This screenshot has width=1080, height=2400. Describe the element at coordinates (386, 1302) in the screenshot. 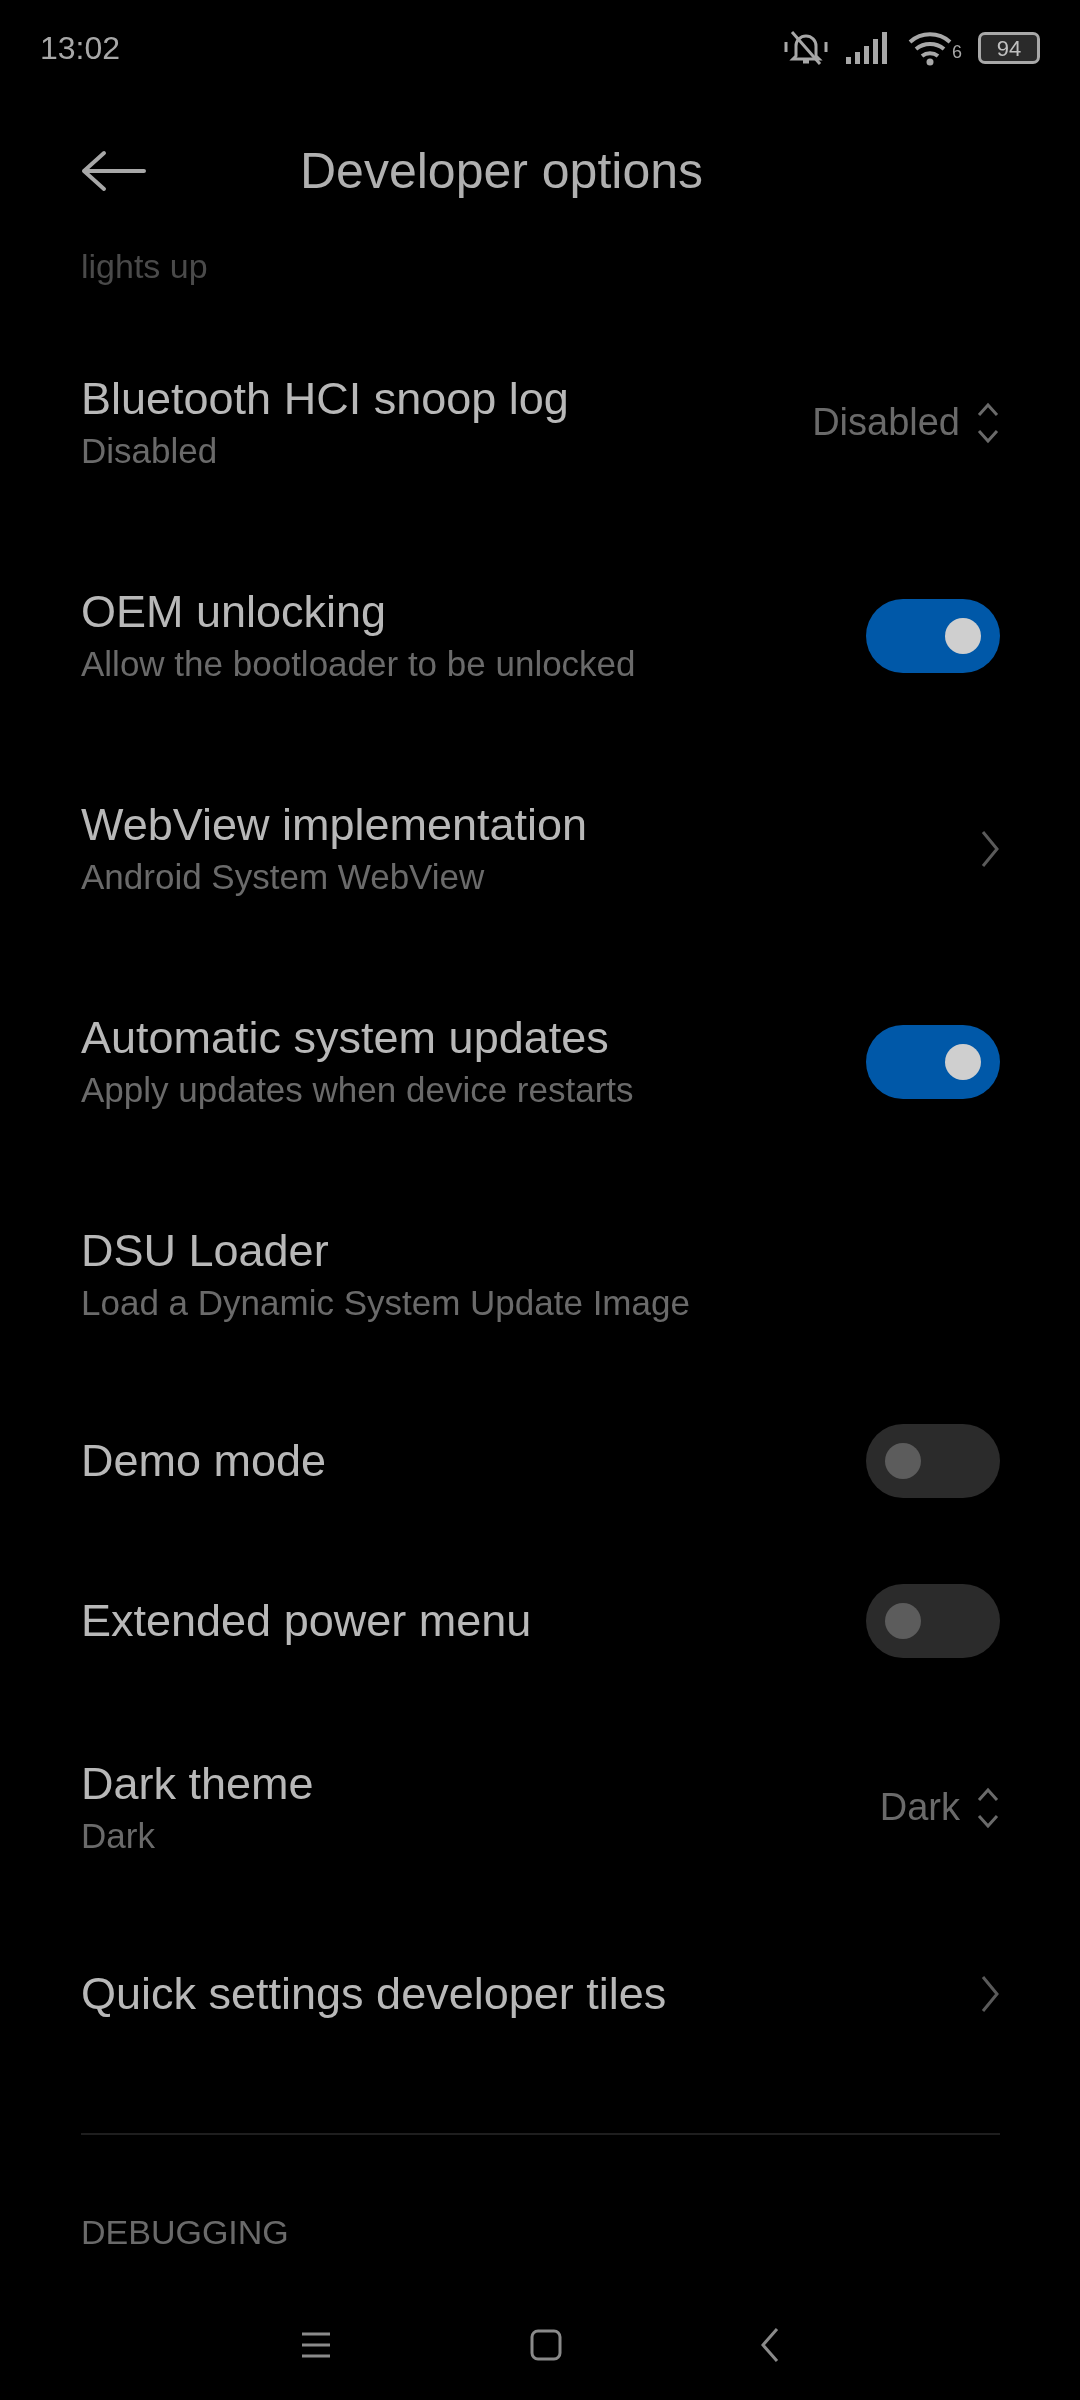

I see `setting-description: Load a Dynamic System Update Image` at that location.